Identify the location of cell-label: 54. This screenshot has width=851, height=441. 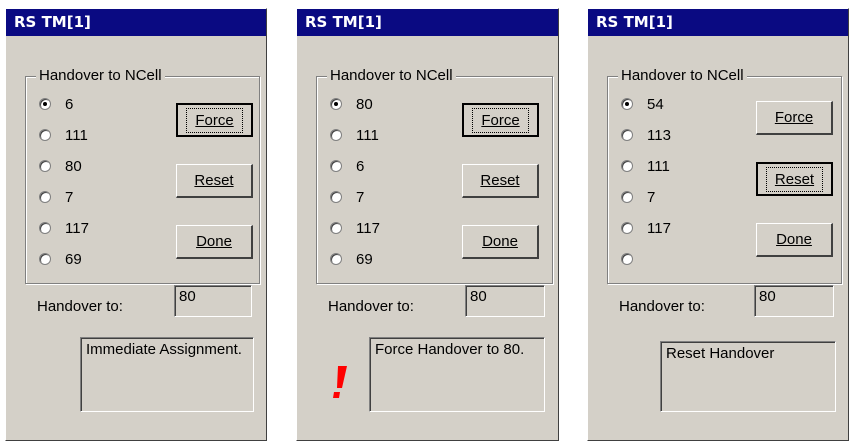
(655, 104).